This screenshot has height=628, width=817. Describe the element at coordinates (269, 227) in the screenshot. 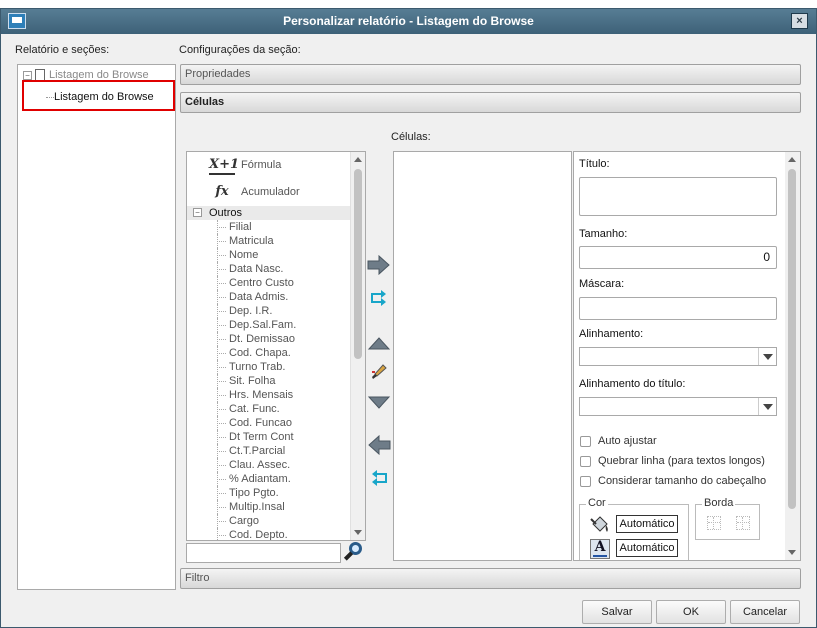

I see `field-item: Filial` at that location.